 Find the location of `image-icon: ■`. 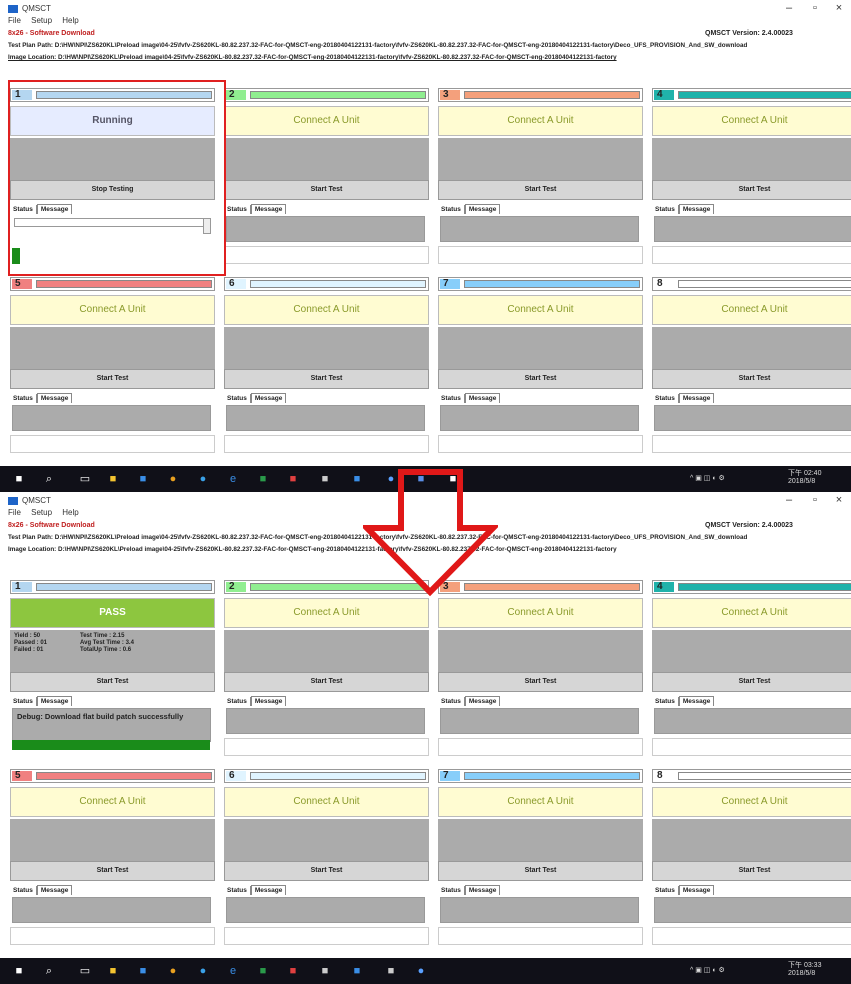

image-icon: ■ is located at coordinates (325, 971).